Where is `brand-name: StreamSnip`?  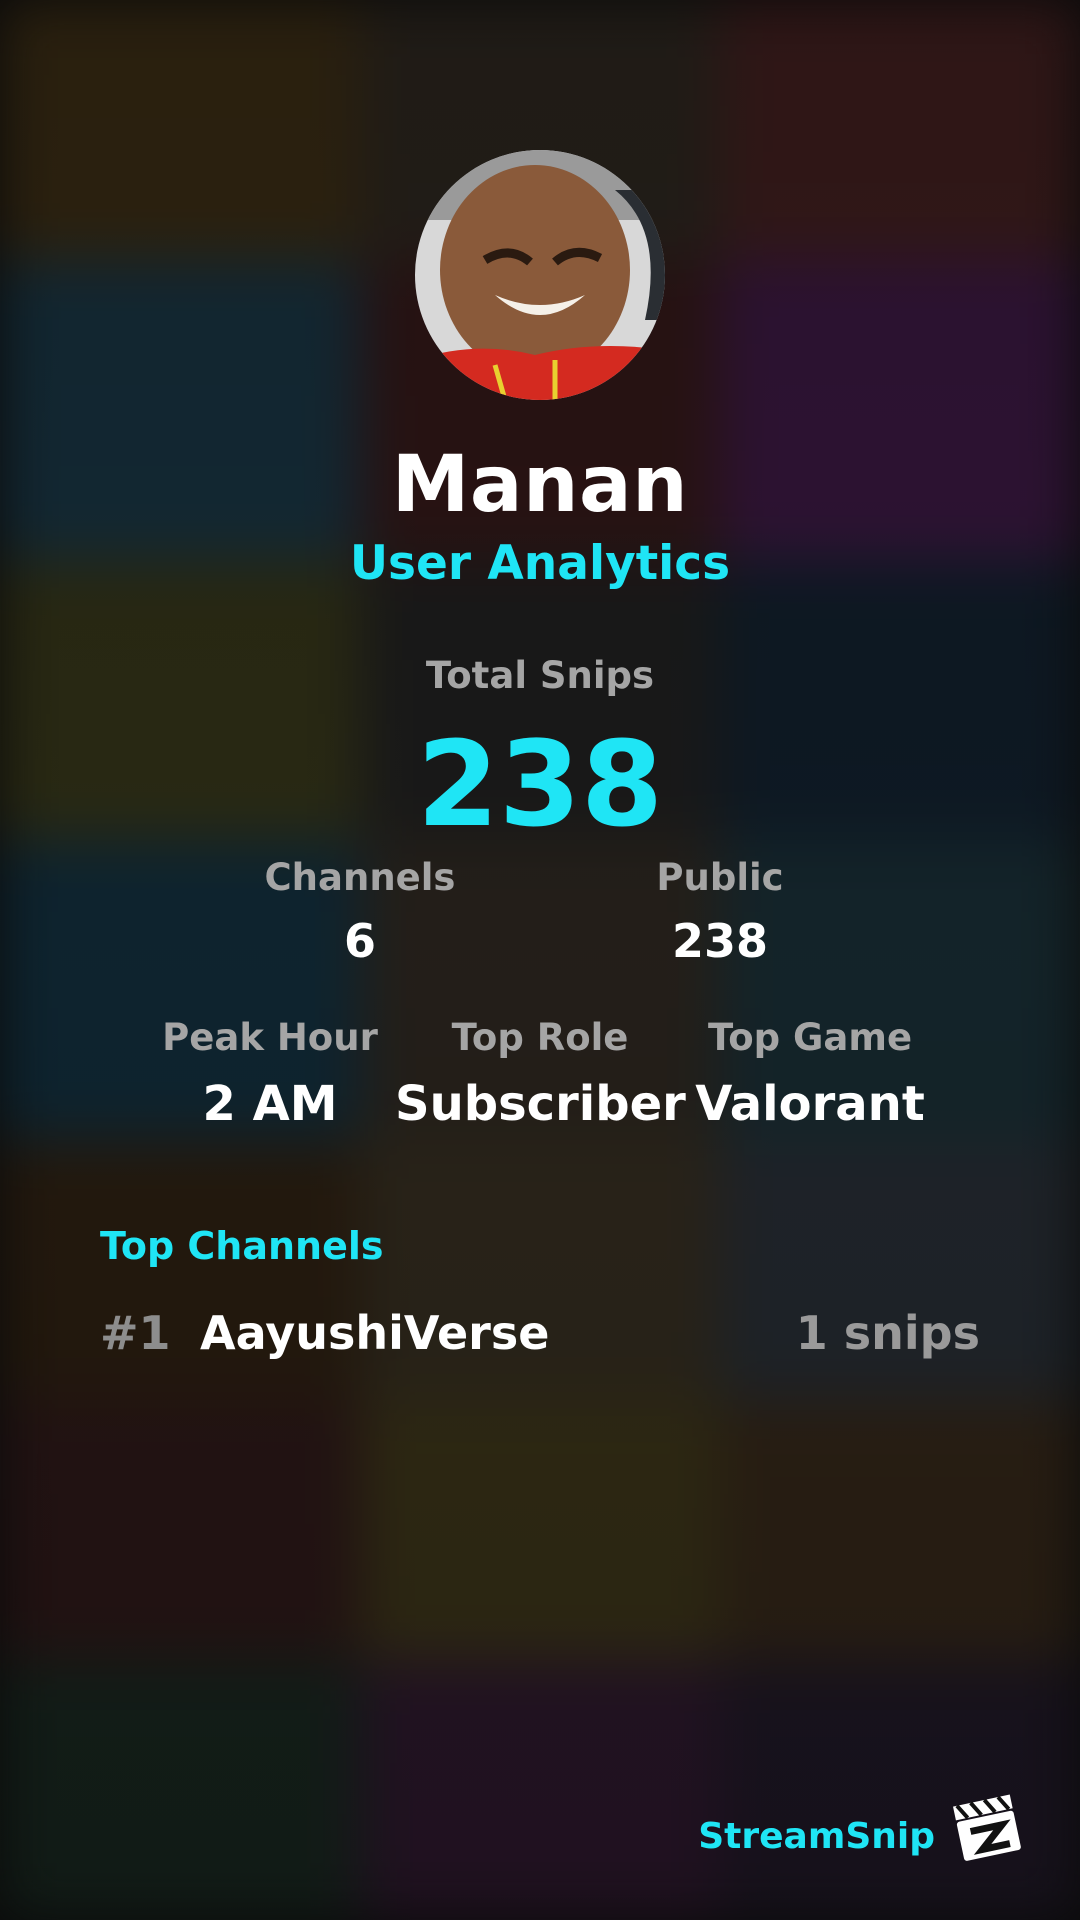 brand-name: StreamSnip is located at coordinates (816, 1836).